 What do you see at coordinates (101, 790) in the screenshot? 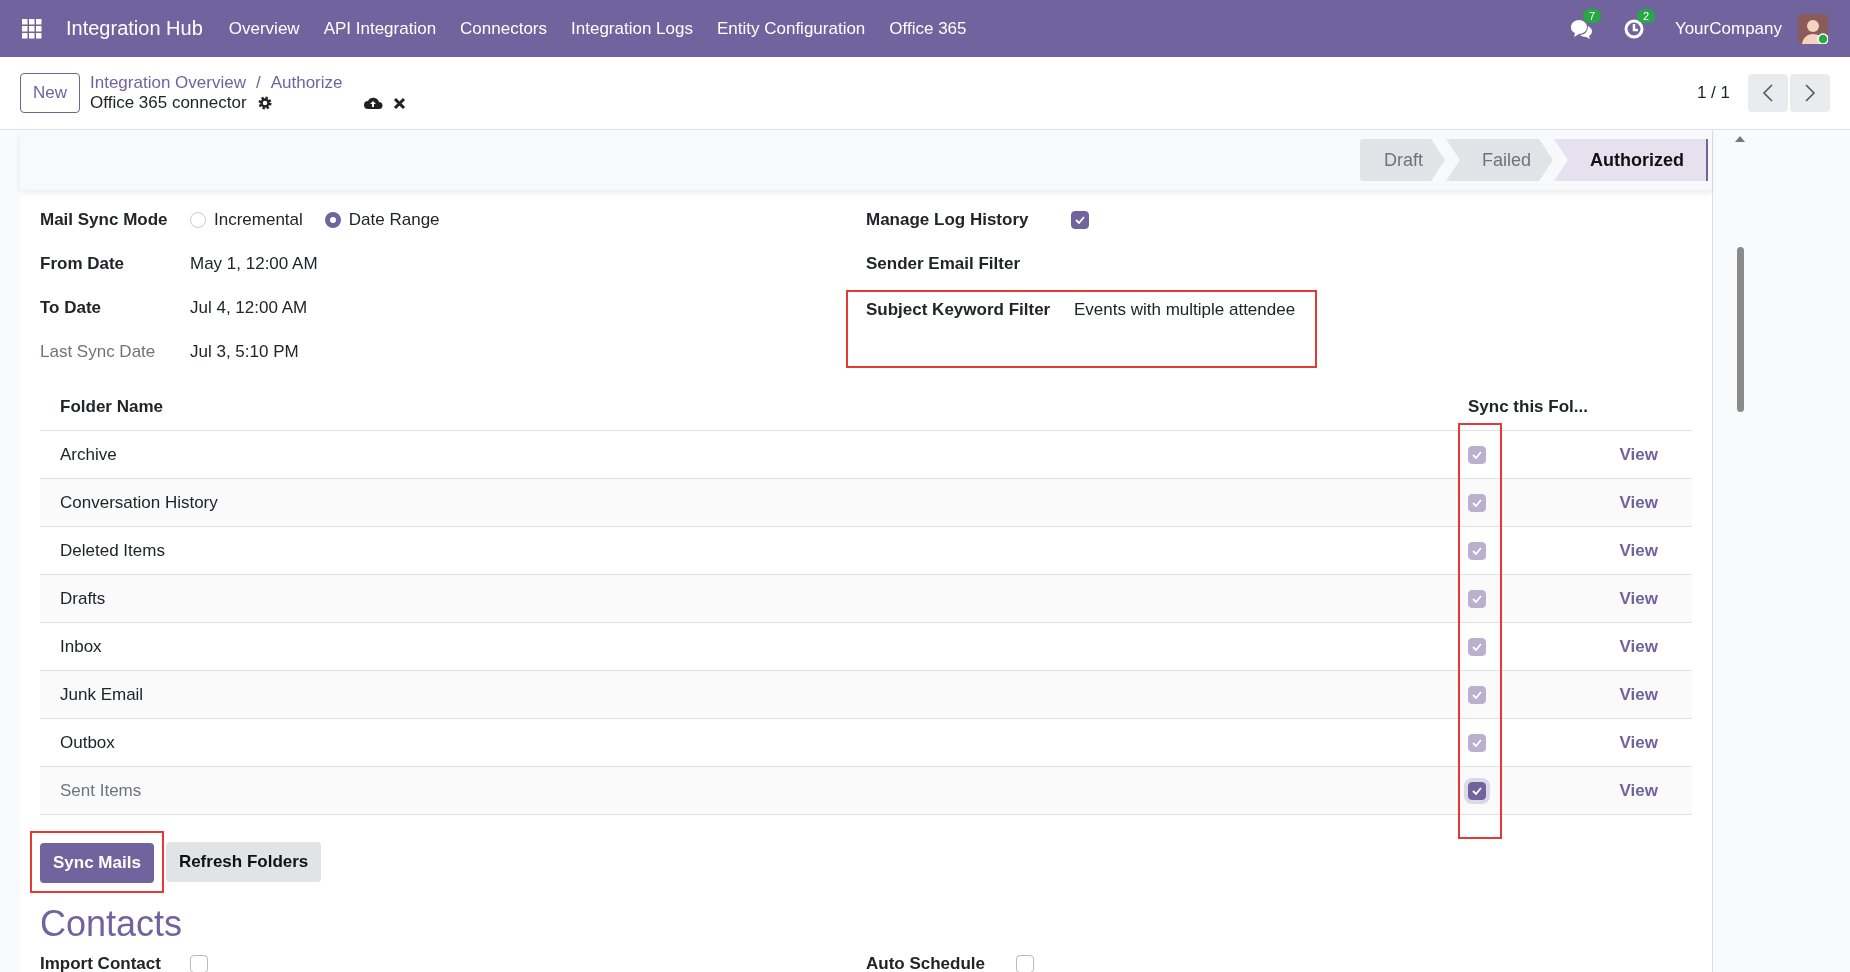
I see `table-cell-text: Sent Items` at bounding box center [101, 790].